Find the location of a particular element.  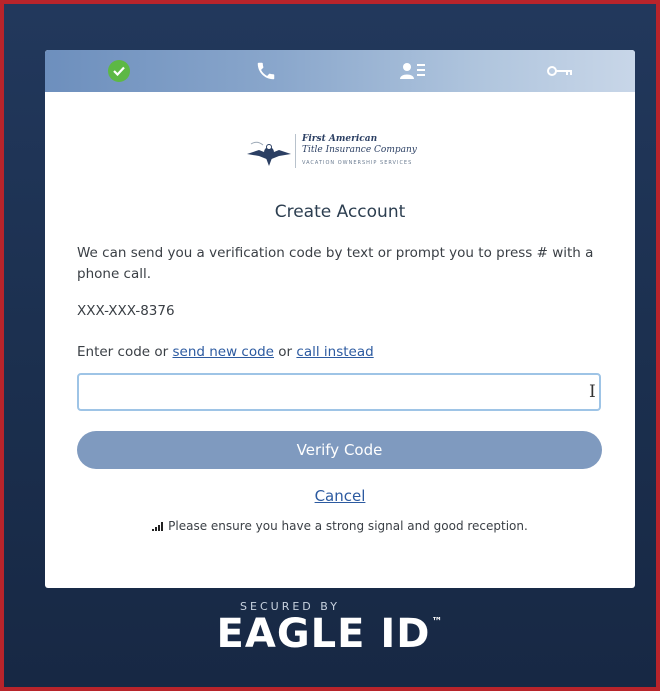

eagle-id-logo: EAGLE ID™ is located at coordinates (330, 634).